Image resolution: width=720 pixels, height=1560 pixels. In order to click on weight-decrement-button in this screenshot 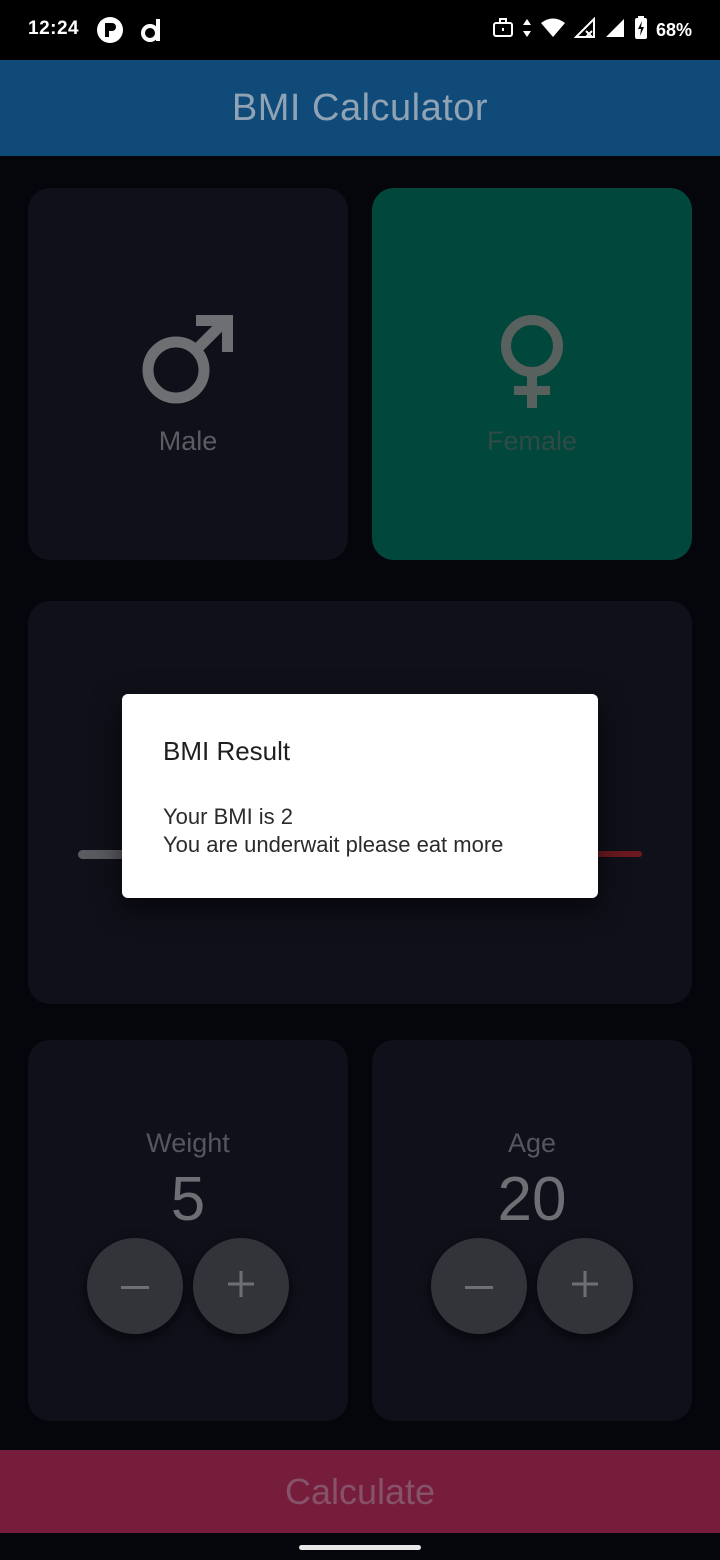, I will do `click(135, 1286)`.